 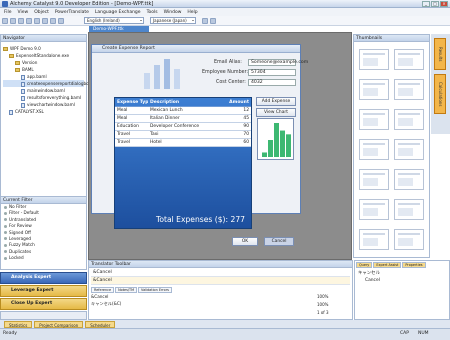 What do you see at coordinates (53, 83) in the screenshot?
I see `tree-item-selected: createexpensereportdialogbox.baml` at bounding box center [53, 83].